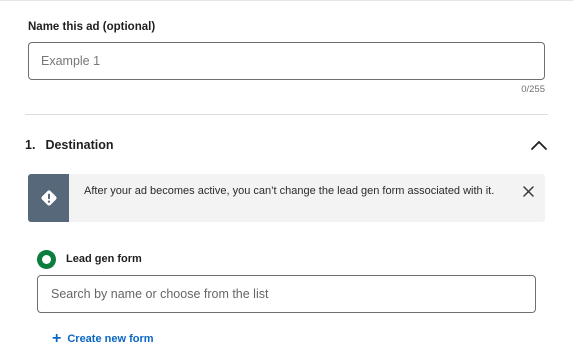  I want to click on section-number: 1., so click(30, 145).